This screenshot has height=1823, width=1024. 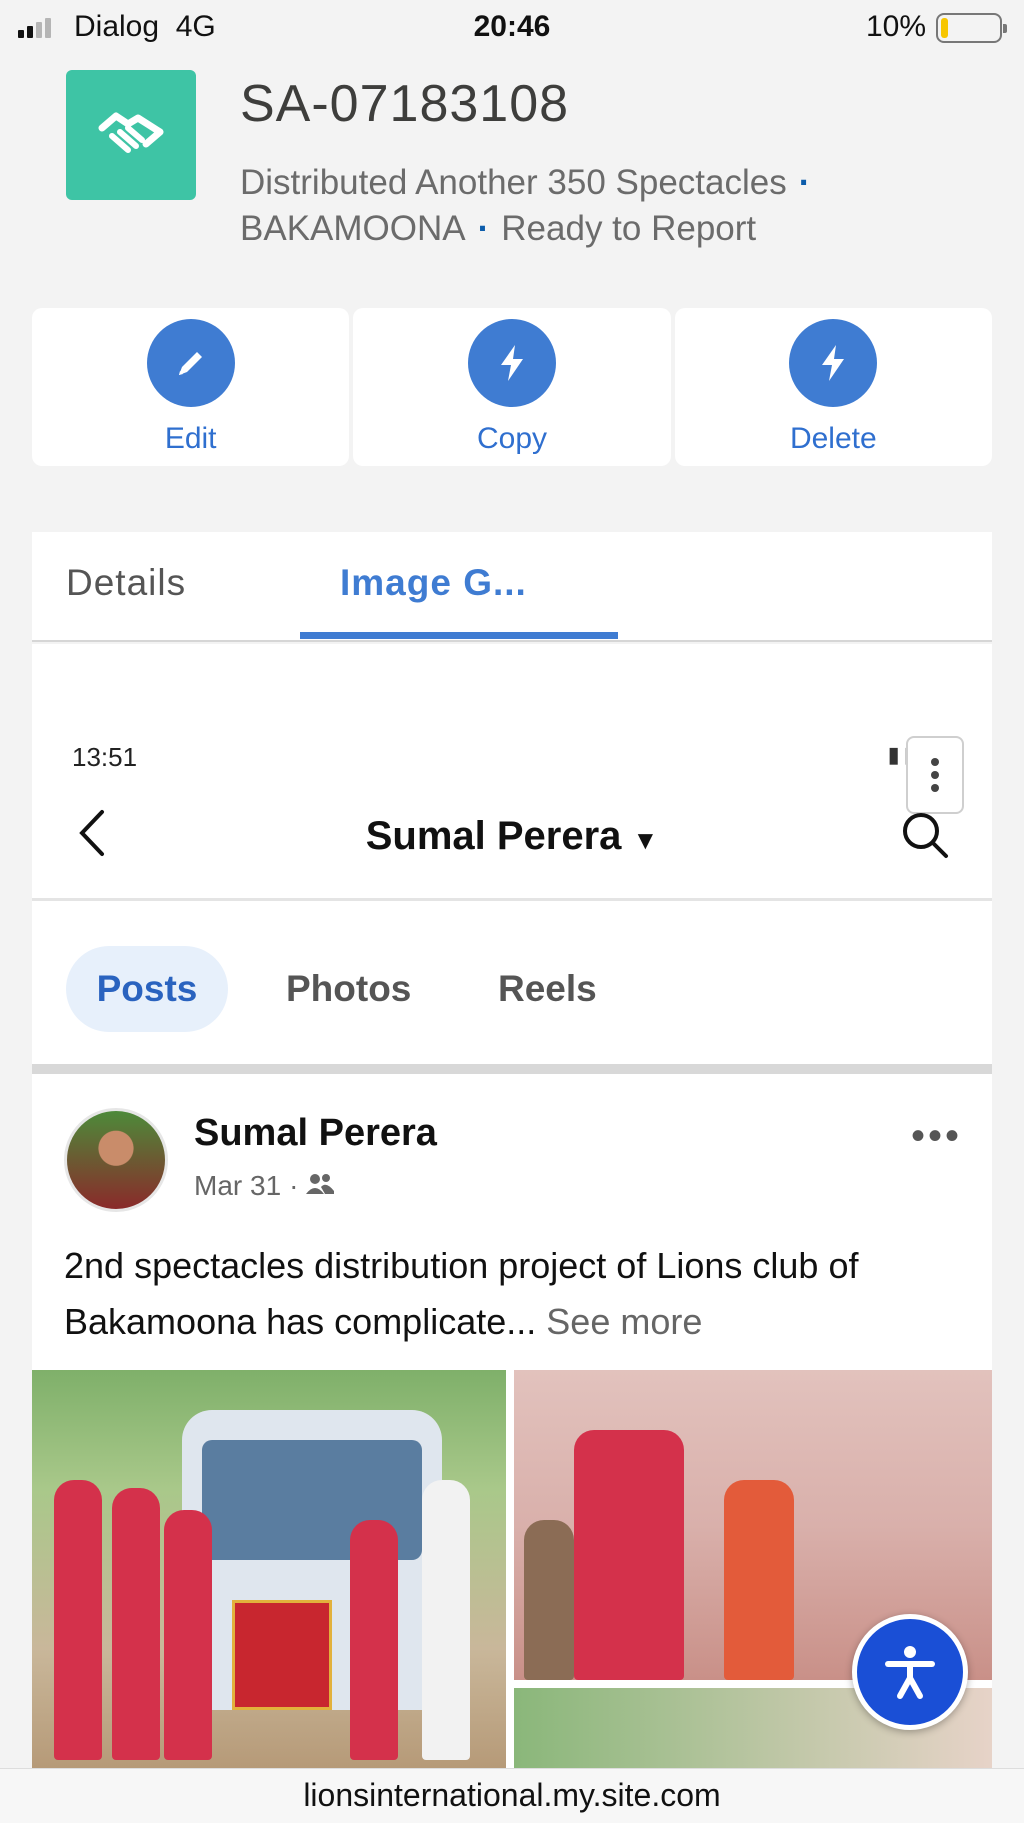 I want to click on subtitle-status: Ready to Report, so click(x=629, y=228).